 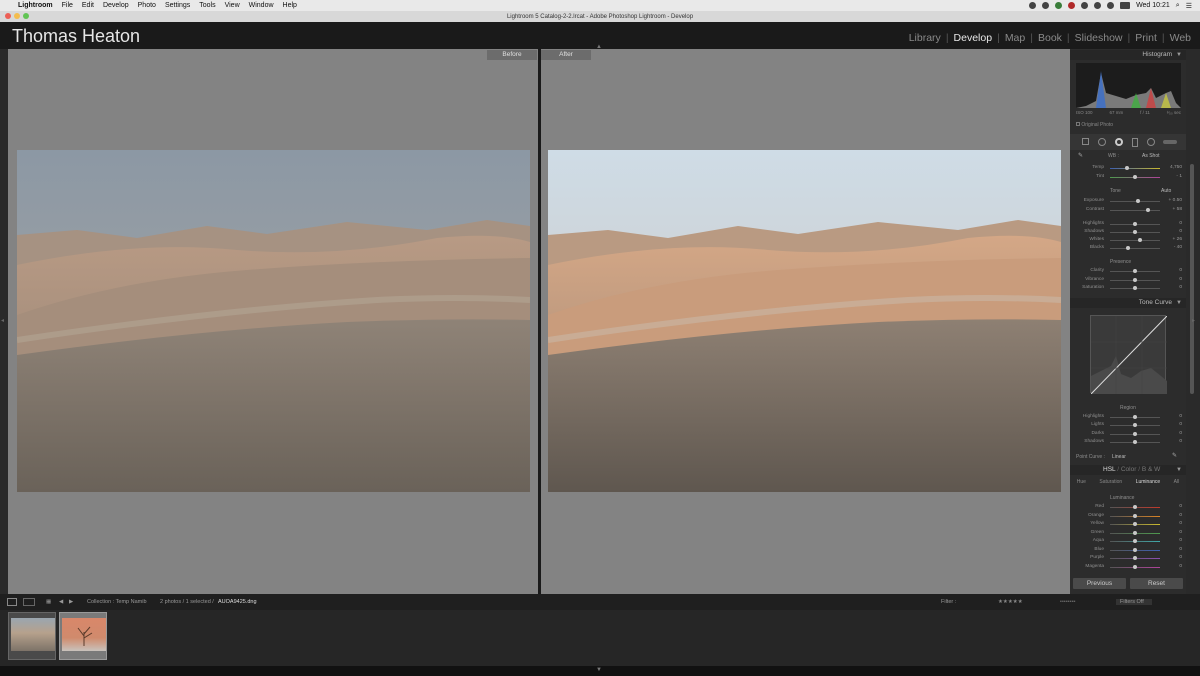 I want to click on module-print: Print, so click(x=1146, y=38).